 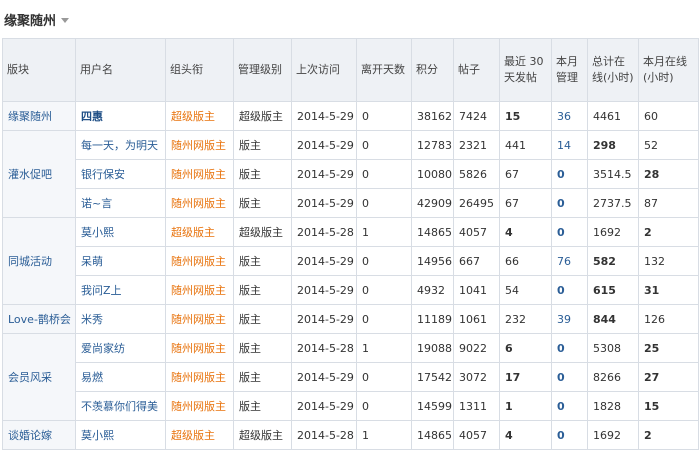 What do you see at coordinates (476, 261) in the screenshot?
I see `table-cell: 667` at bounding box center [476, 261].